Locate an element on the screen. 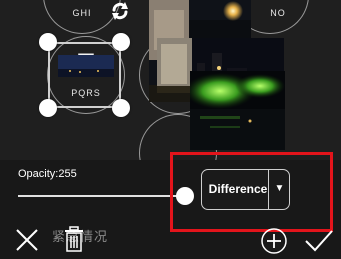 The height and width of the screenshot is (259, 341). green-trees-photo is located at coordinates (237, 110).